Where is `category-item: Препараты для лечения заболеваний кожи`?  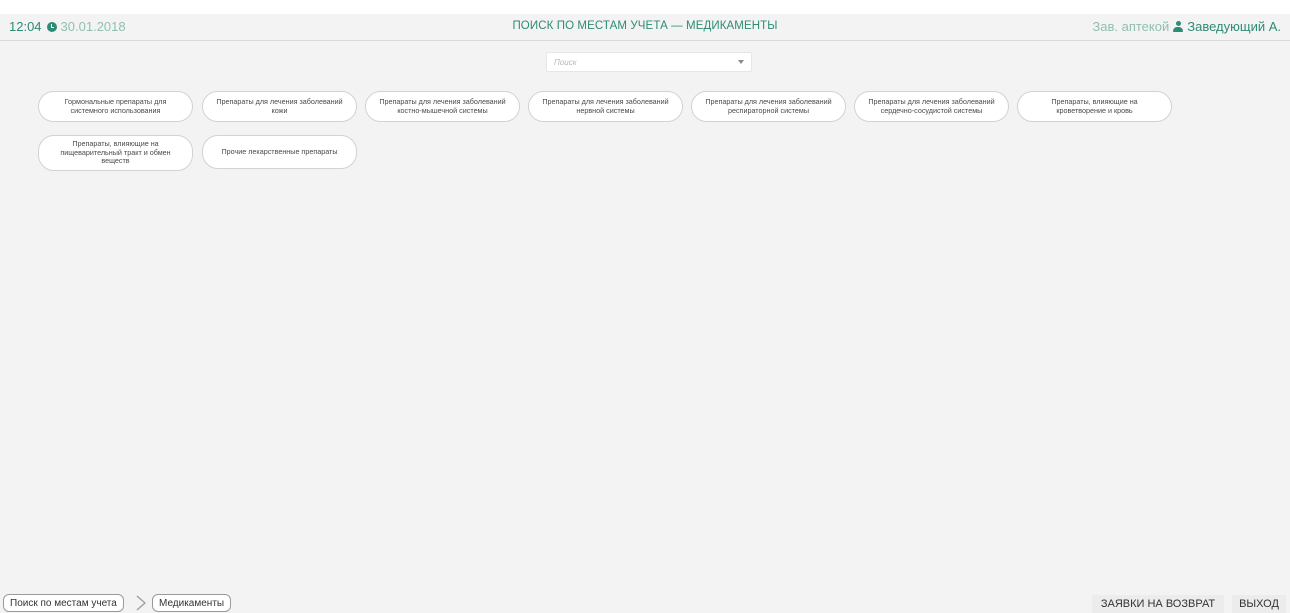 category-item: Препараты для лечения заболеваний кожи is located at coordinates (279, 106).